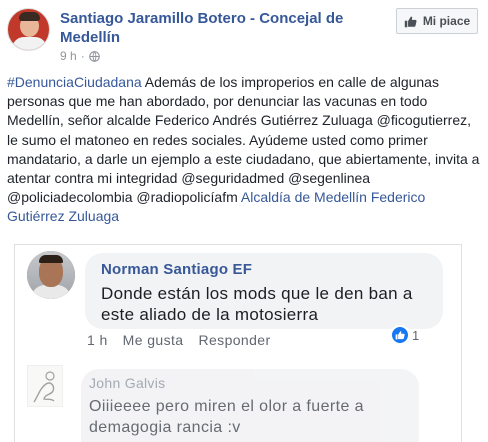 The image size is (488, 442). I want to click on like-page-button: Mi piace, so click(437, 21).